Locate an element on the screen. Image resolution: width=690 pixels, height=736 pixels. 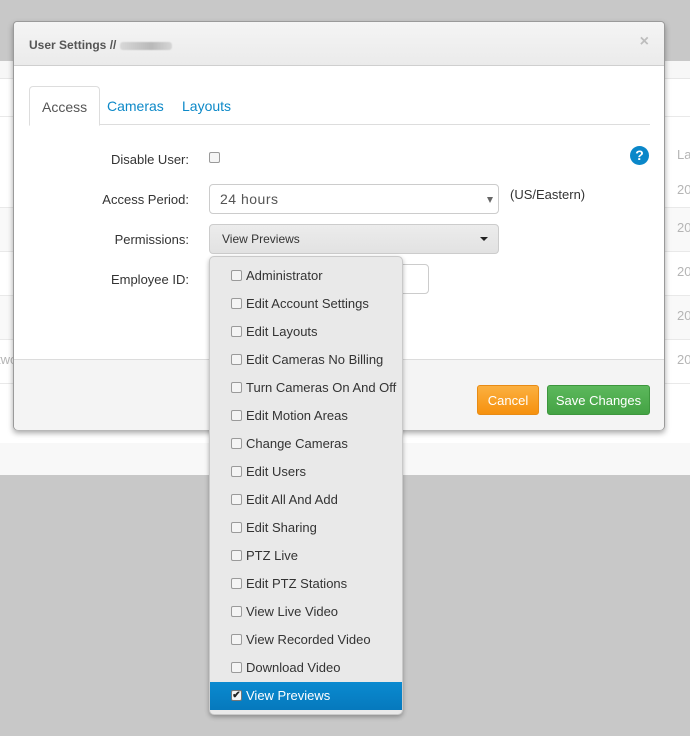
checkmark-icon: ✔ is located at coordinates (236, 695).